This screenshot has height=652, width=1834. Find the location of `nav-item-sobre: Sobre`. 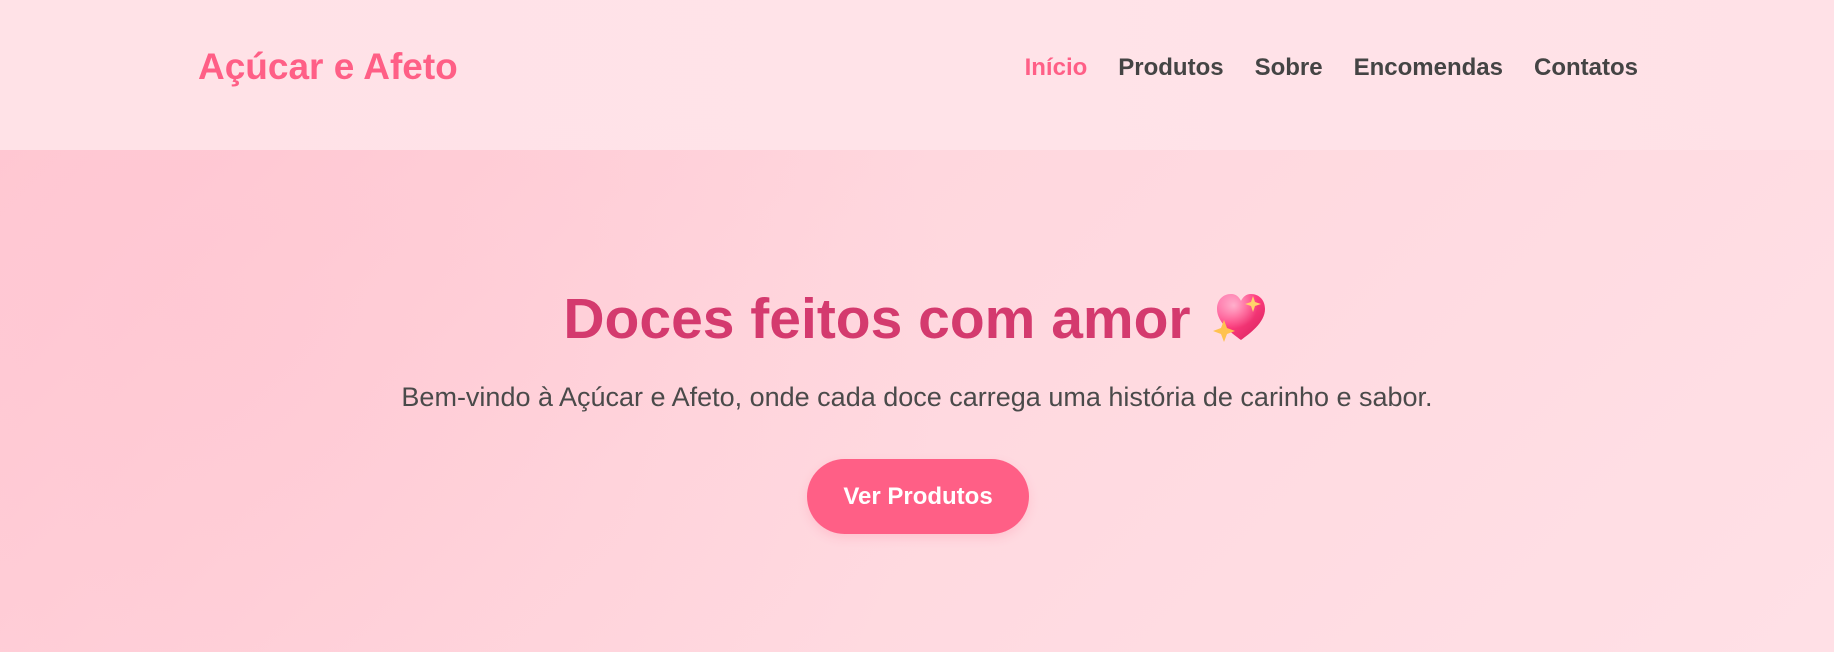

nav-item-sobre: Sobre is located at coordinates (1289, 68).